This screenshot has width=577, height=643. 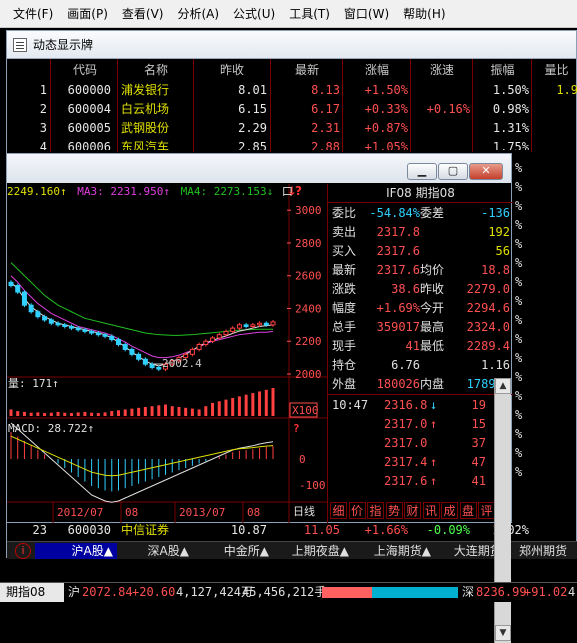 What do you see at coordinates (357, 510) in the screenshot?
I see `panel-button-1: 价` at bounding box center [357, 510].